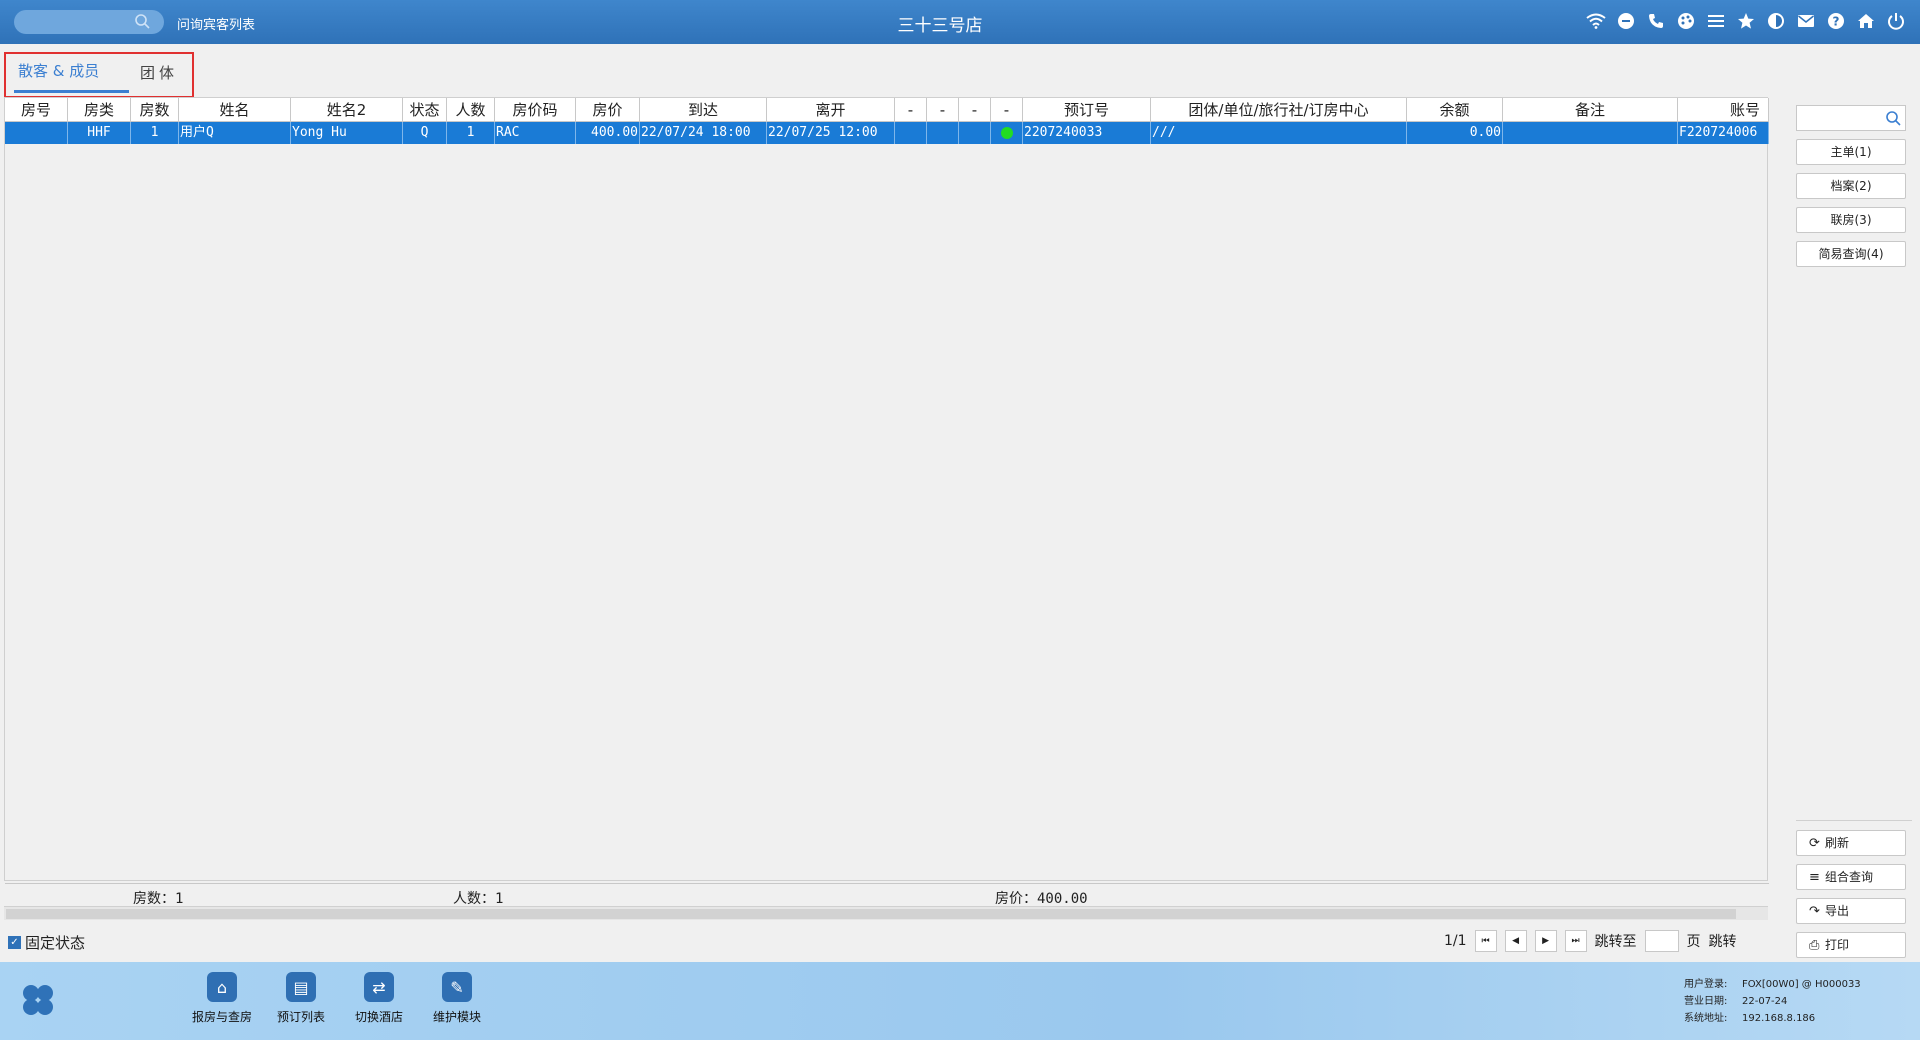 This screenshot has height=1040, width=1920. Describe the element at coordinates (960, 22) in the screenshot. I see `top-bar: 问询宾客列表 三十三号店 ?` at that location.